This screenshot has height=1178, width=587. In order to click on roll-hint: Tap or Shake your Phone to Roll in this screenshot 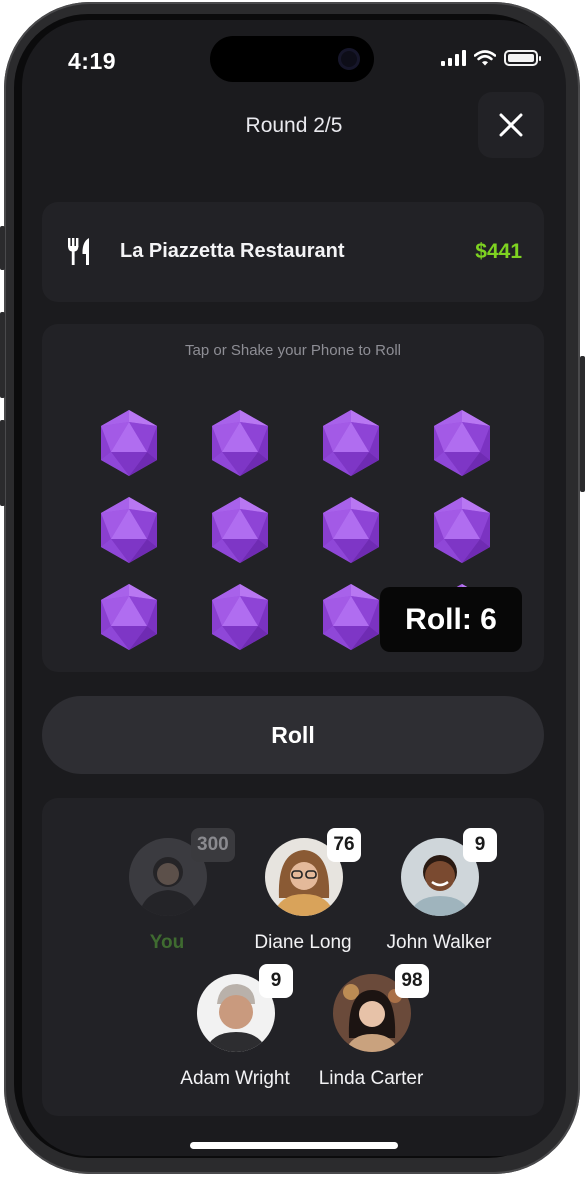, I will do `click(293, 350)`.